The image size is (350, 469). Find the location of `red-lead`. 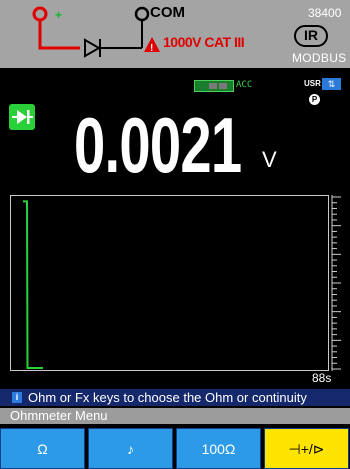

red-lead is located at coordinates (59, 35).